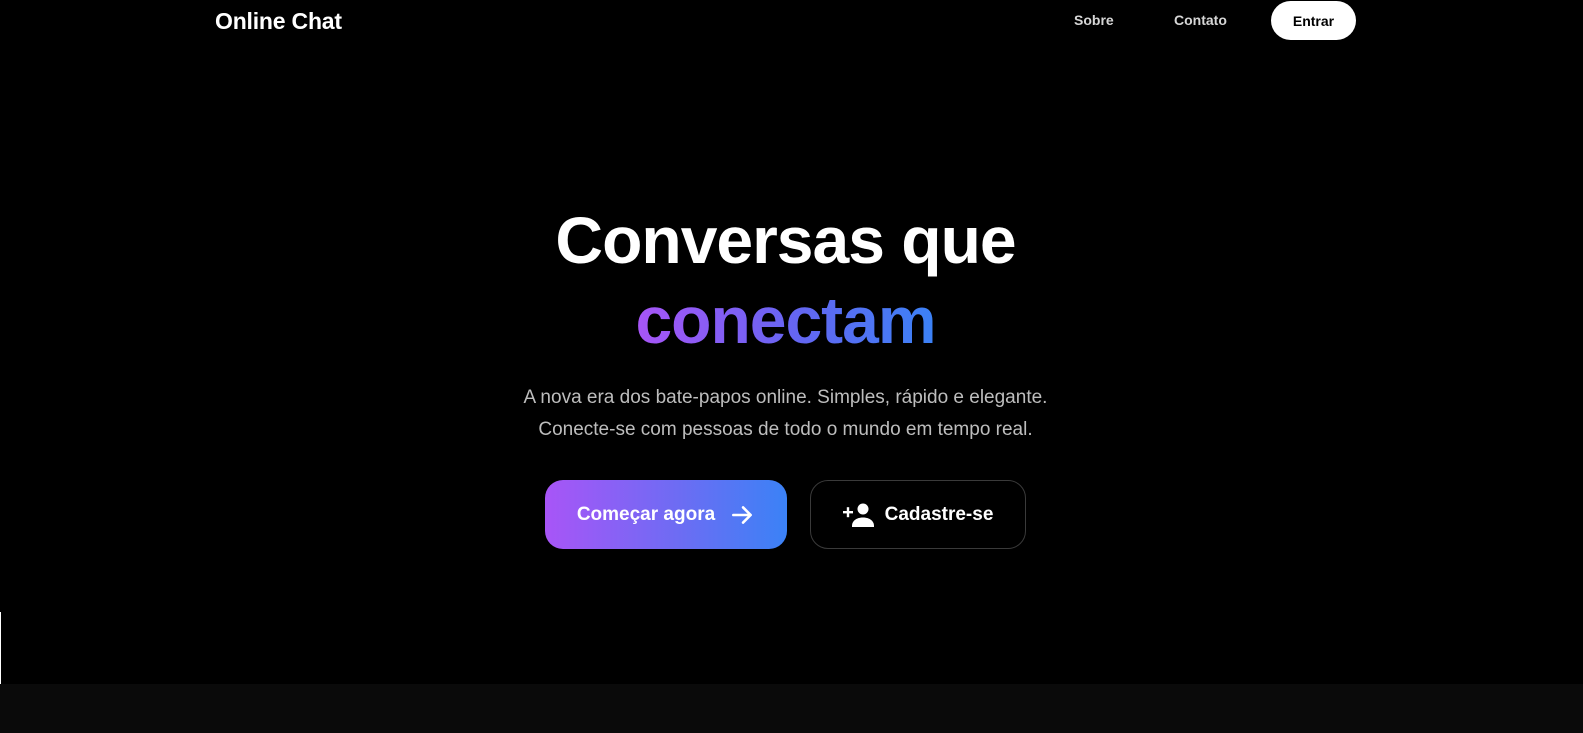 This screenshot has height=733, width=1583. I want to click on nav-link-contato: Contato, so click(1200, 20).